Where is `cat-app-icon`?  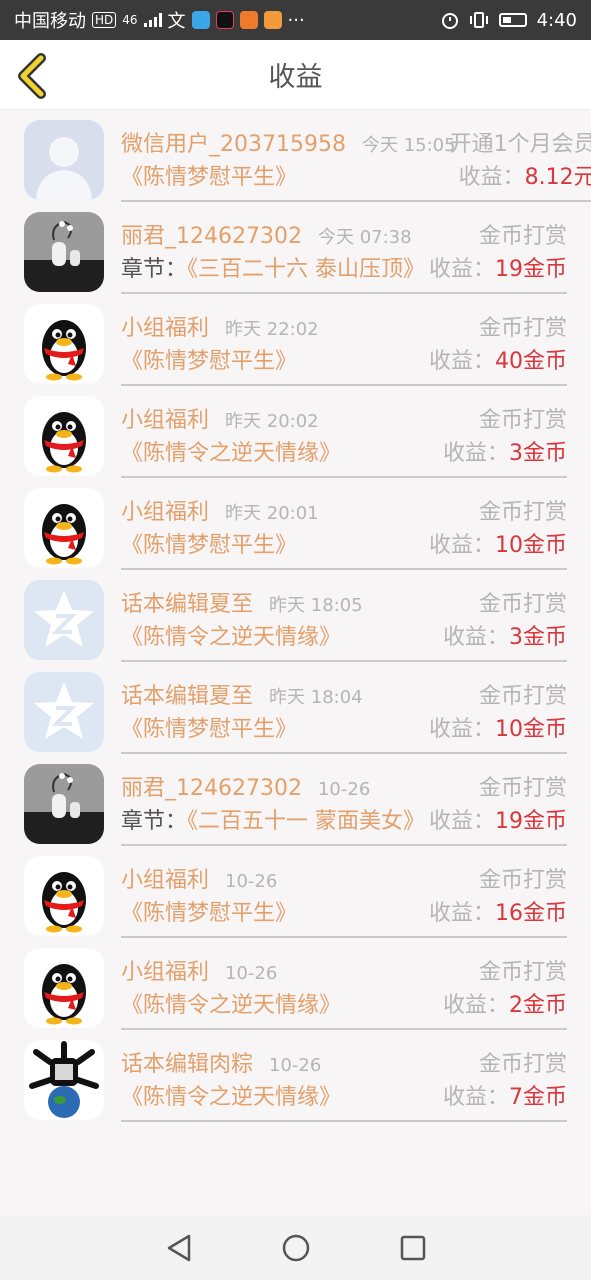
cat-app-icon is located at coordinates (272, 20).